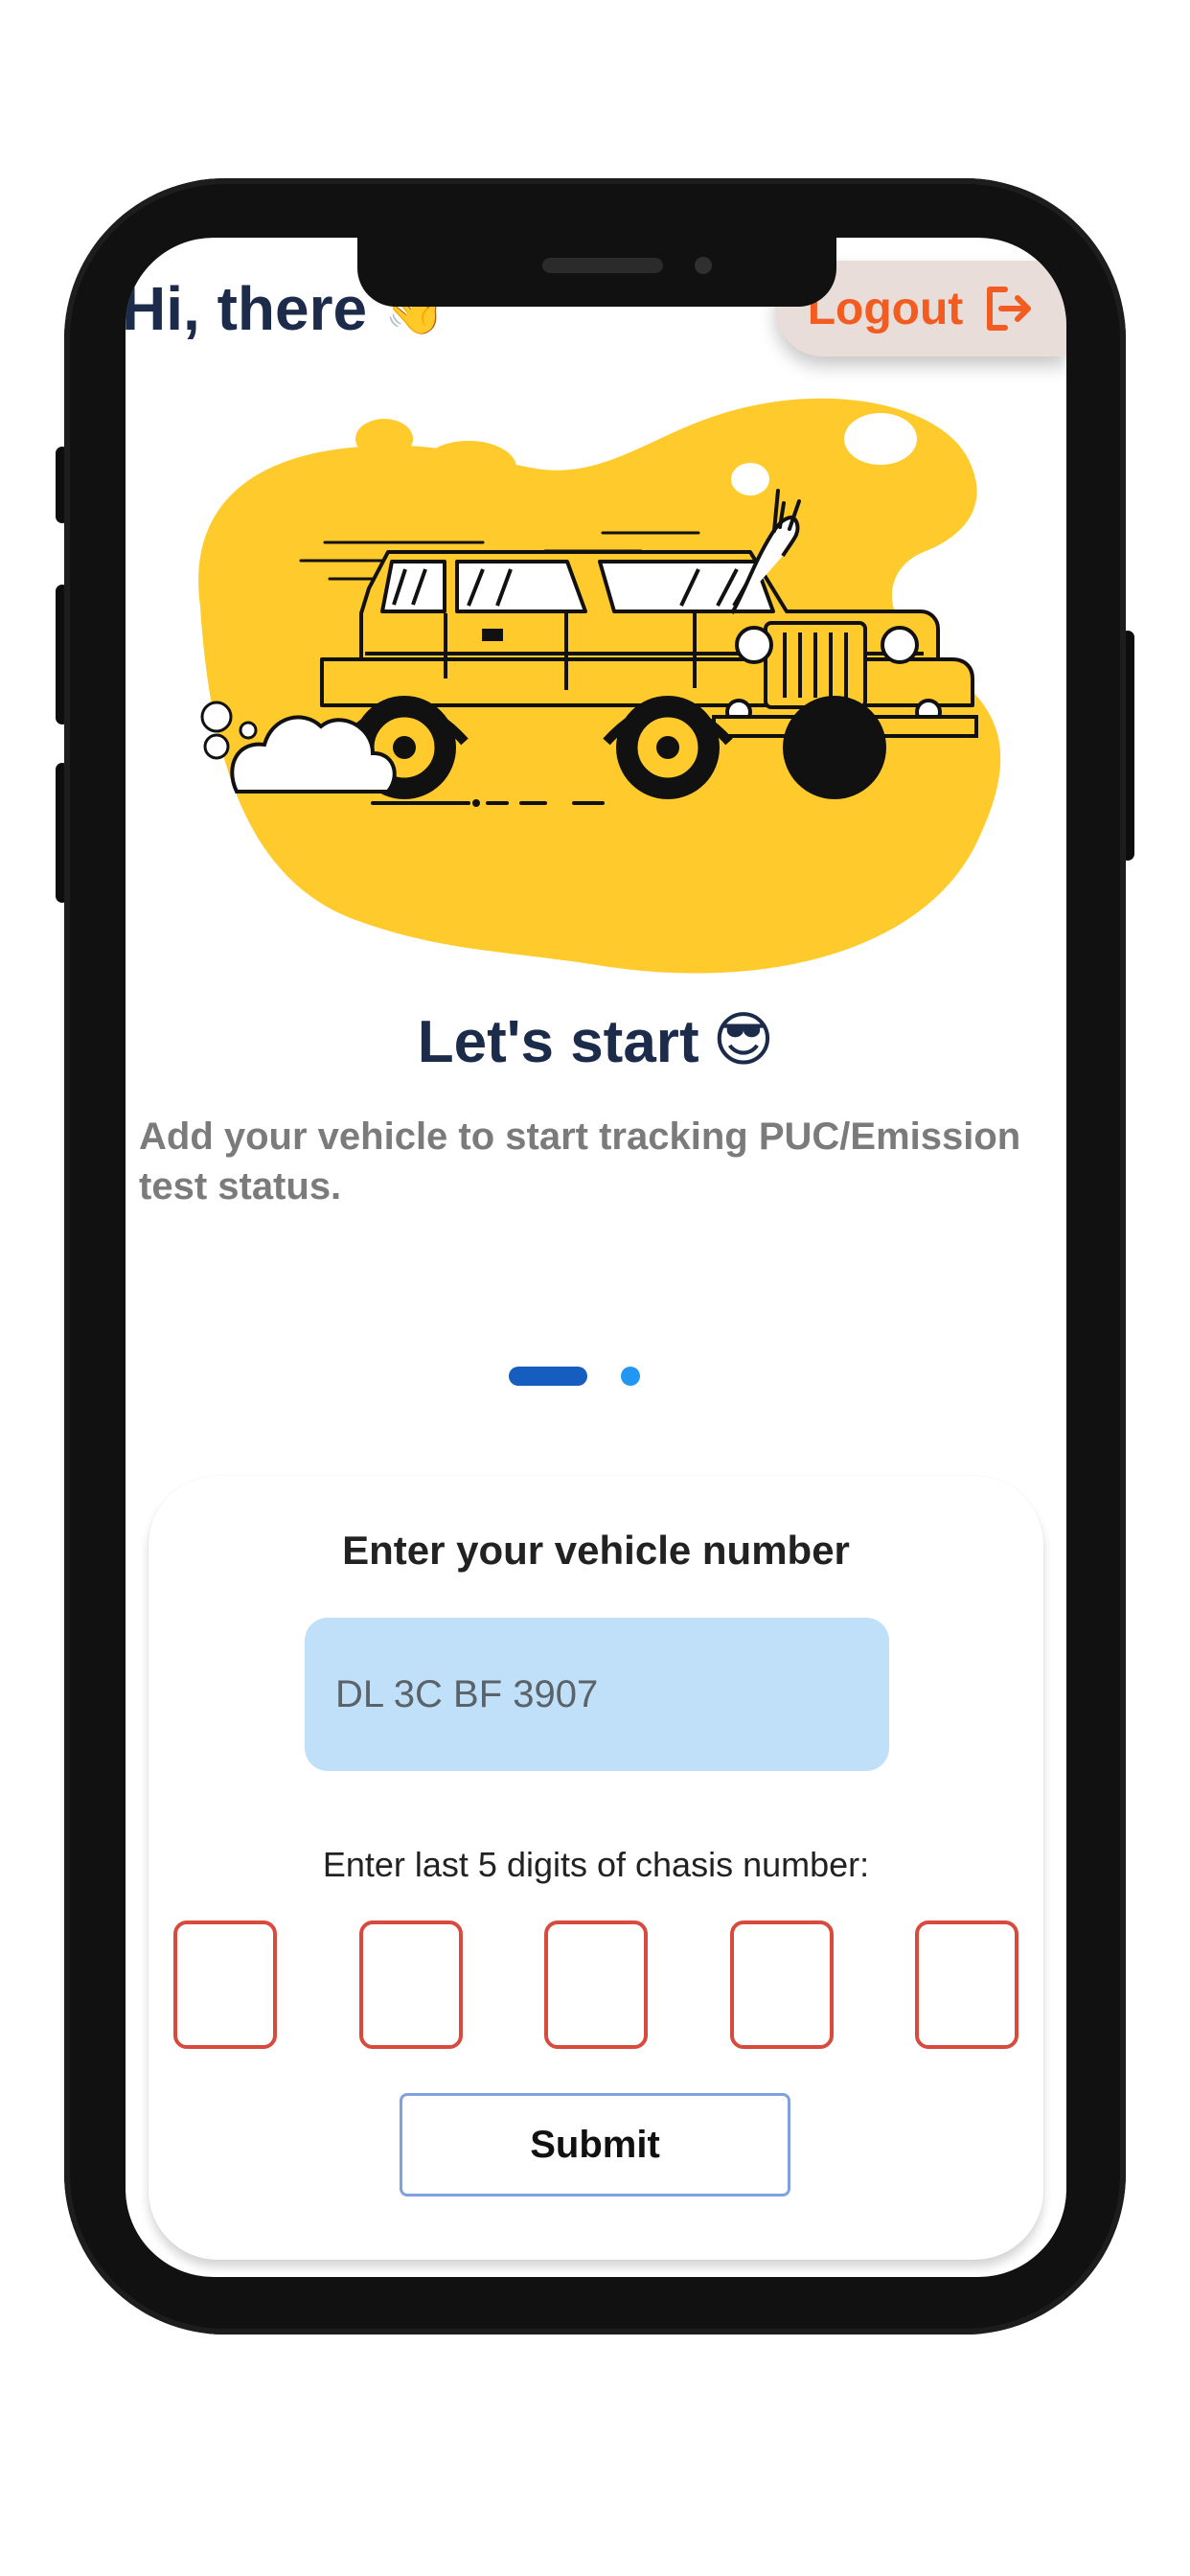 This screenshot has height=2576, width=1190. Describe the element at coordinates (1010, 309) in the screenshot. I see `logout-icon` at that location.